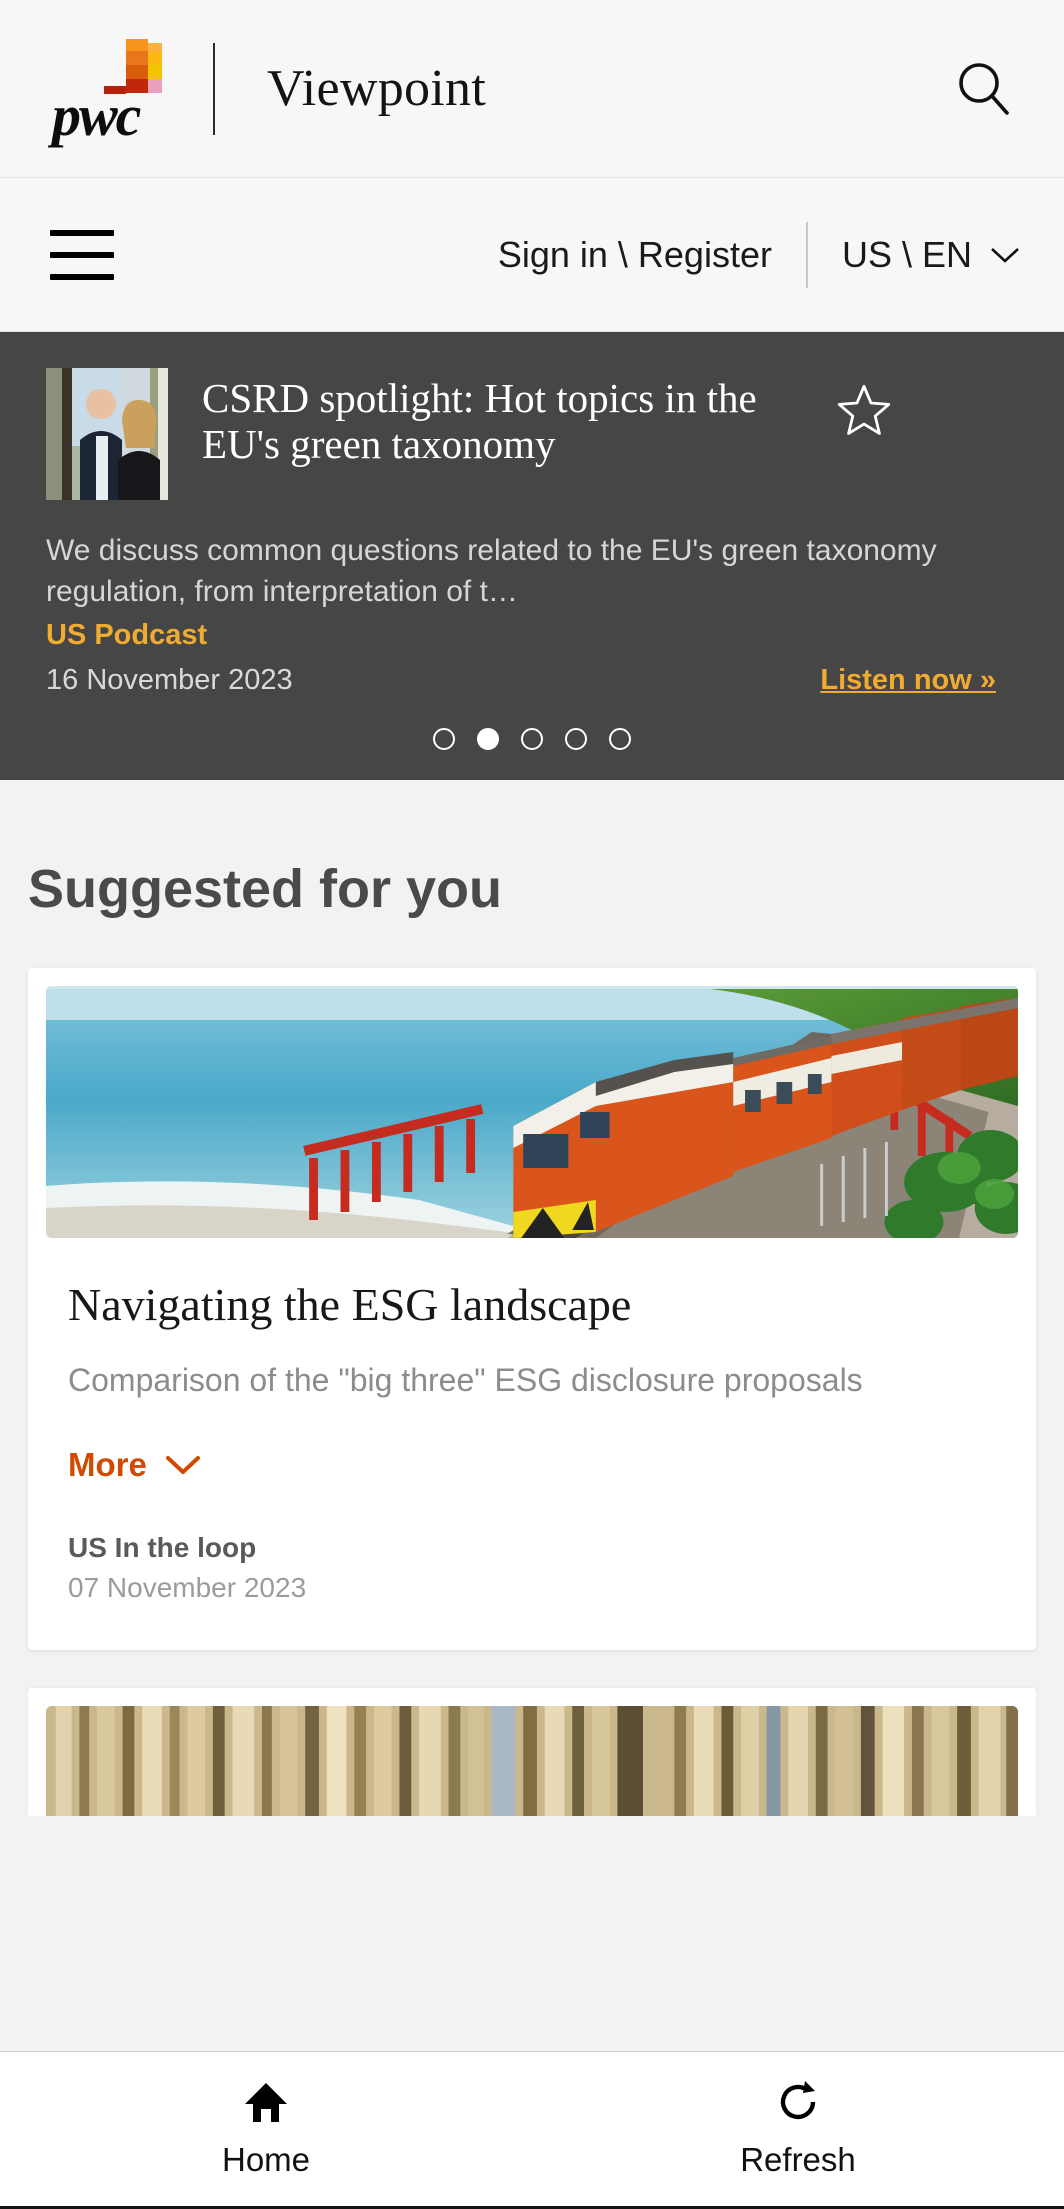 The width and height of the screenshot is (1064, 2209). What do you see at coordinates (532, 1305) in the screenshot?
I see `card-title: Navigating the ESG landscape` at bounding box center [532, 1305].